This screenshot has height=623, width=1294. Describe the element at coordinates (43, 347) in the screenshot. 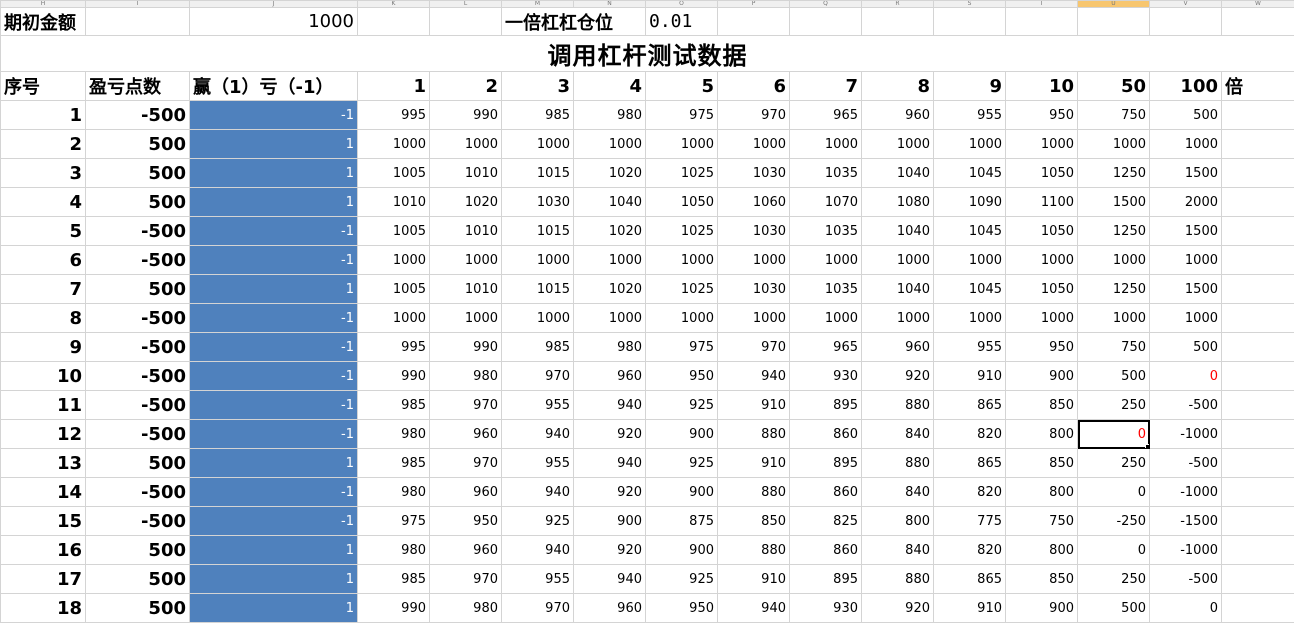

I see `seq-cell: 9` at that location.